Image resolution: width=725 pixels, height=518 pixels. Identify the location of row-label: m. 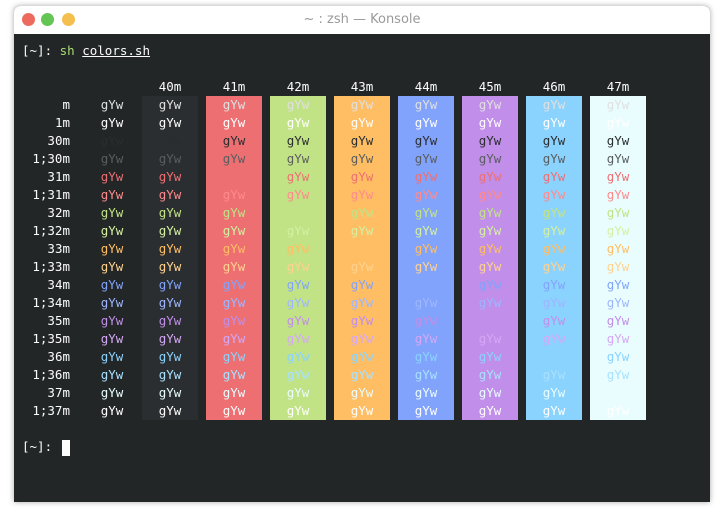
(66, 104).